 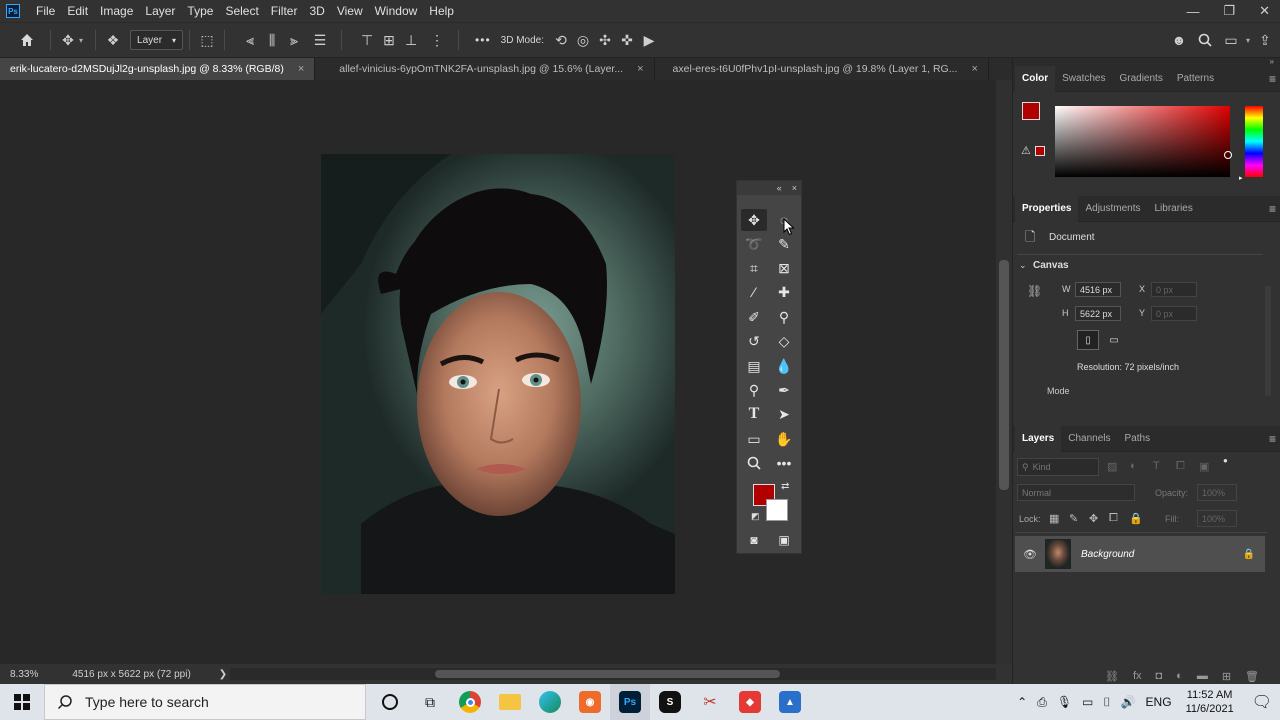 I want to click on lock-all-icon: 🔒, so click(x=1136, y=518).